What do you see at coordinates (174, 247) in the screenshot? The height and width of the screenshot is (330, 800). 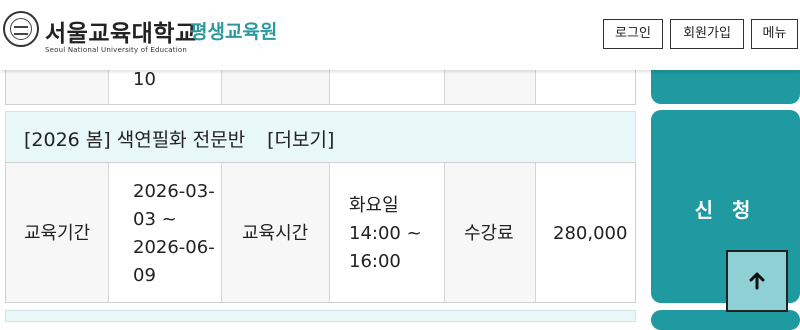 I see `period-line-3: 2026-06-` at bounding box center [174, 247].